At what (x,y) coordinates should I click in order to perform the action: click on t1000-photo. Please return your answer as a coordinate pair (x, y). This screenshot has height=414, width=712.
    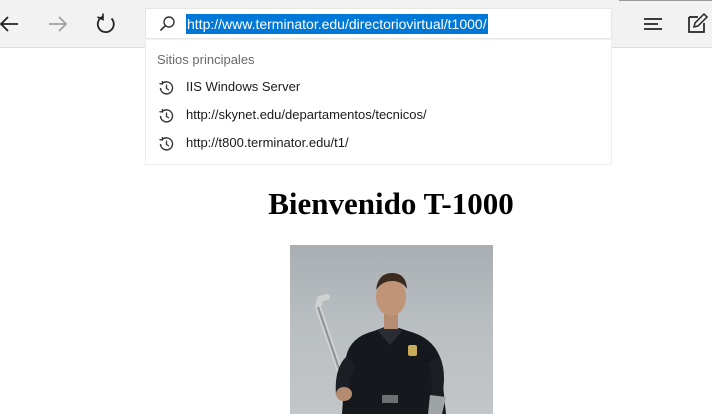
    Looking at the image, I should click on (391, 329).